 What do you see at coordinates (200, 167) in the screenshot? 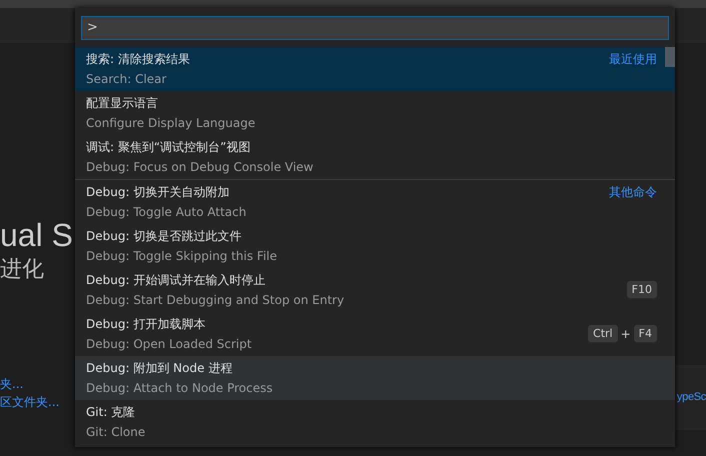
I see `command-detail: Debug: Focus on Debug Console View` at bounding box center [200, 167].